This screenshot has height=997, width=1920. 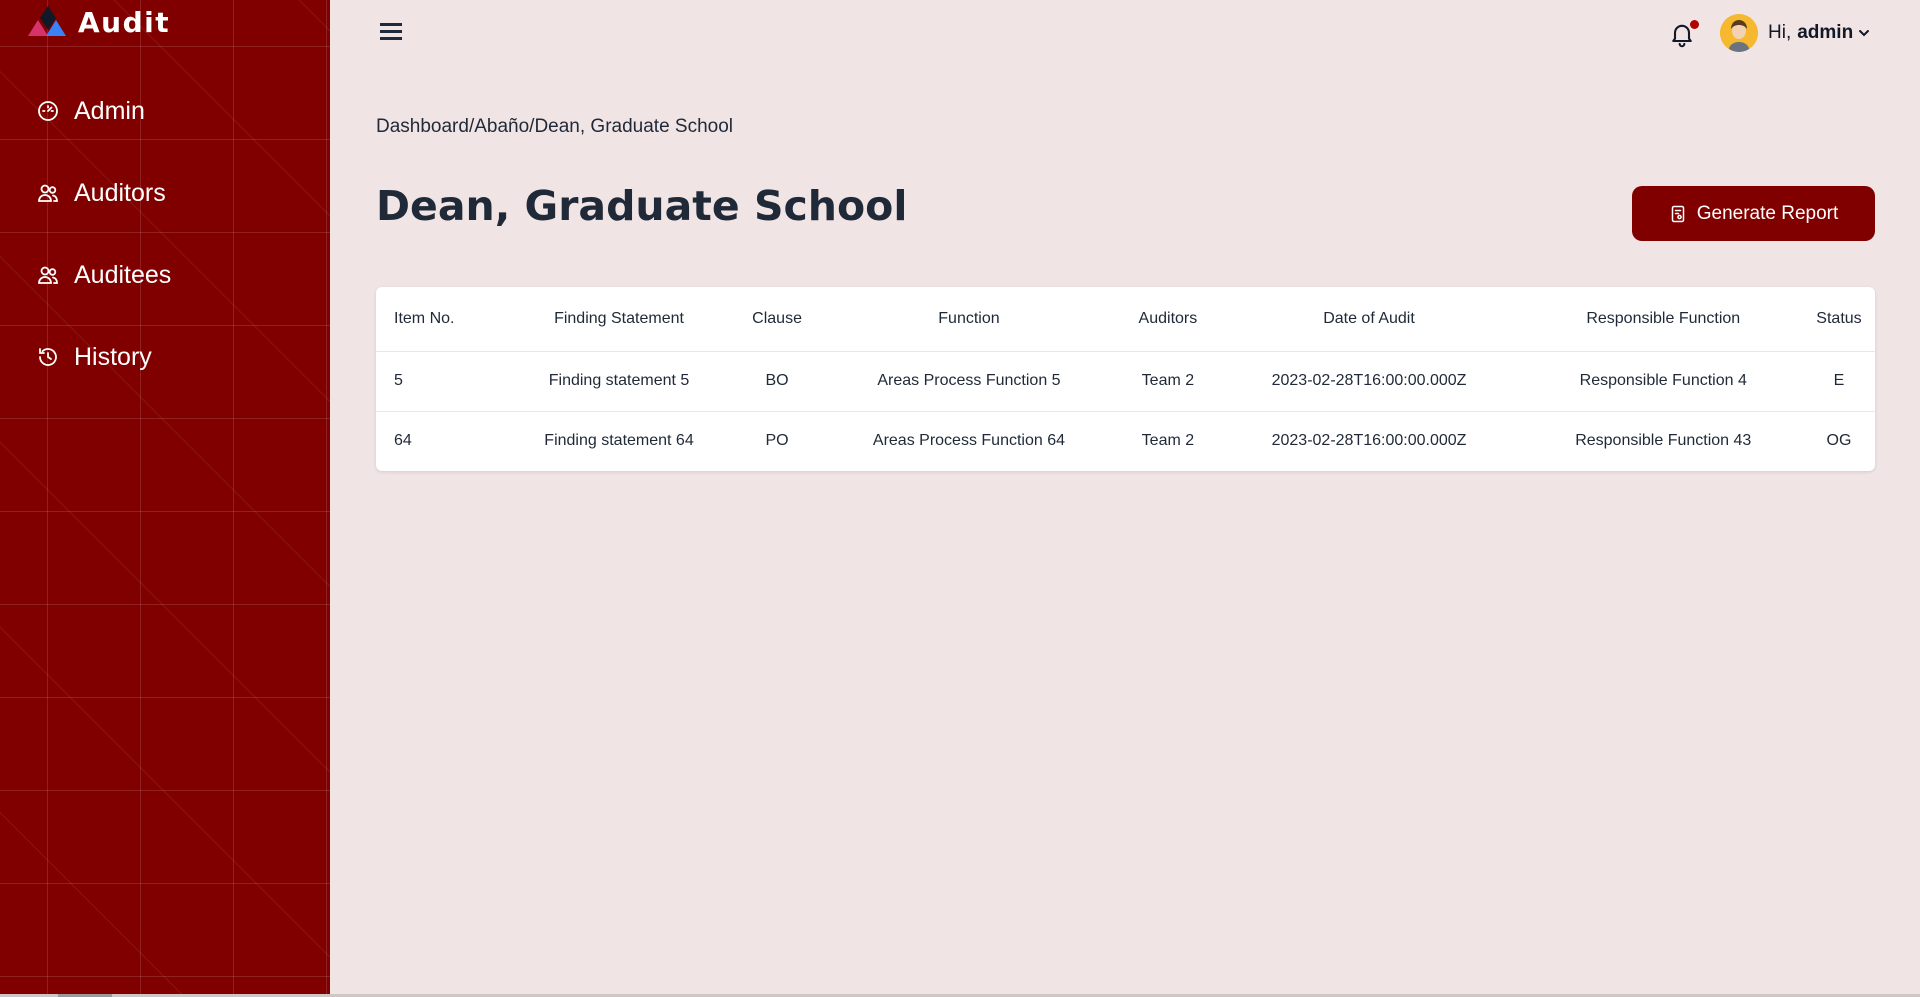 I want to click on notification-badge, so click(x=1694, y=24).